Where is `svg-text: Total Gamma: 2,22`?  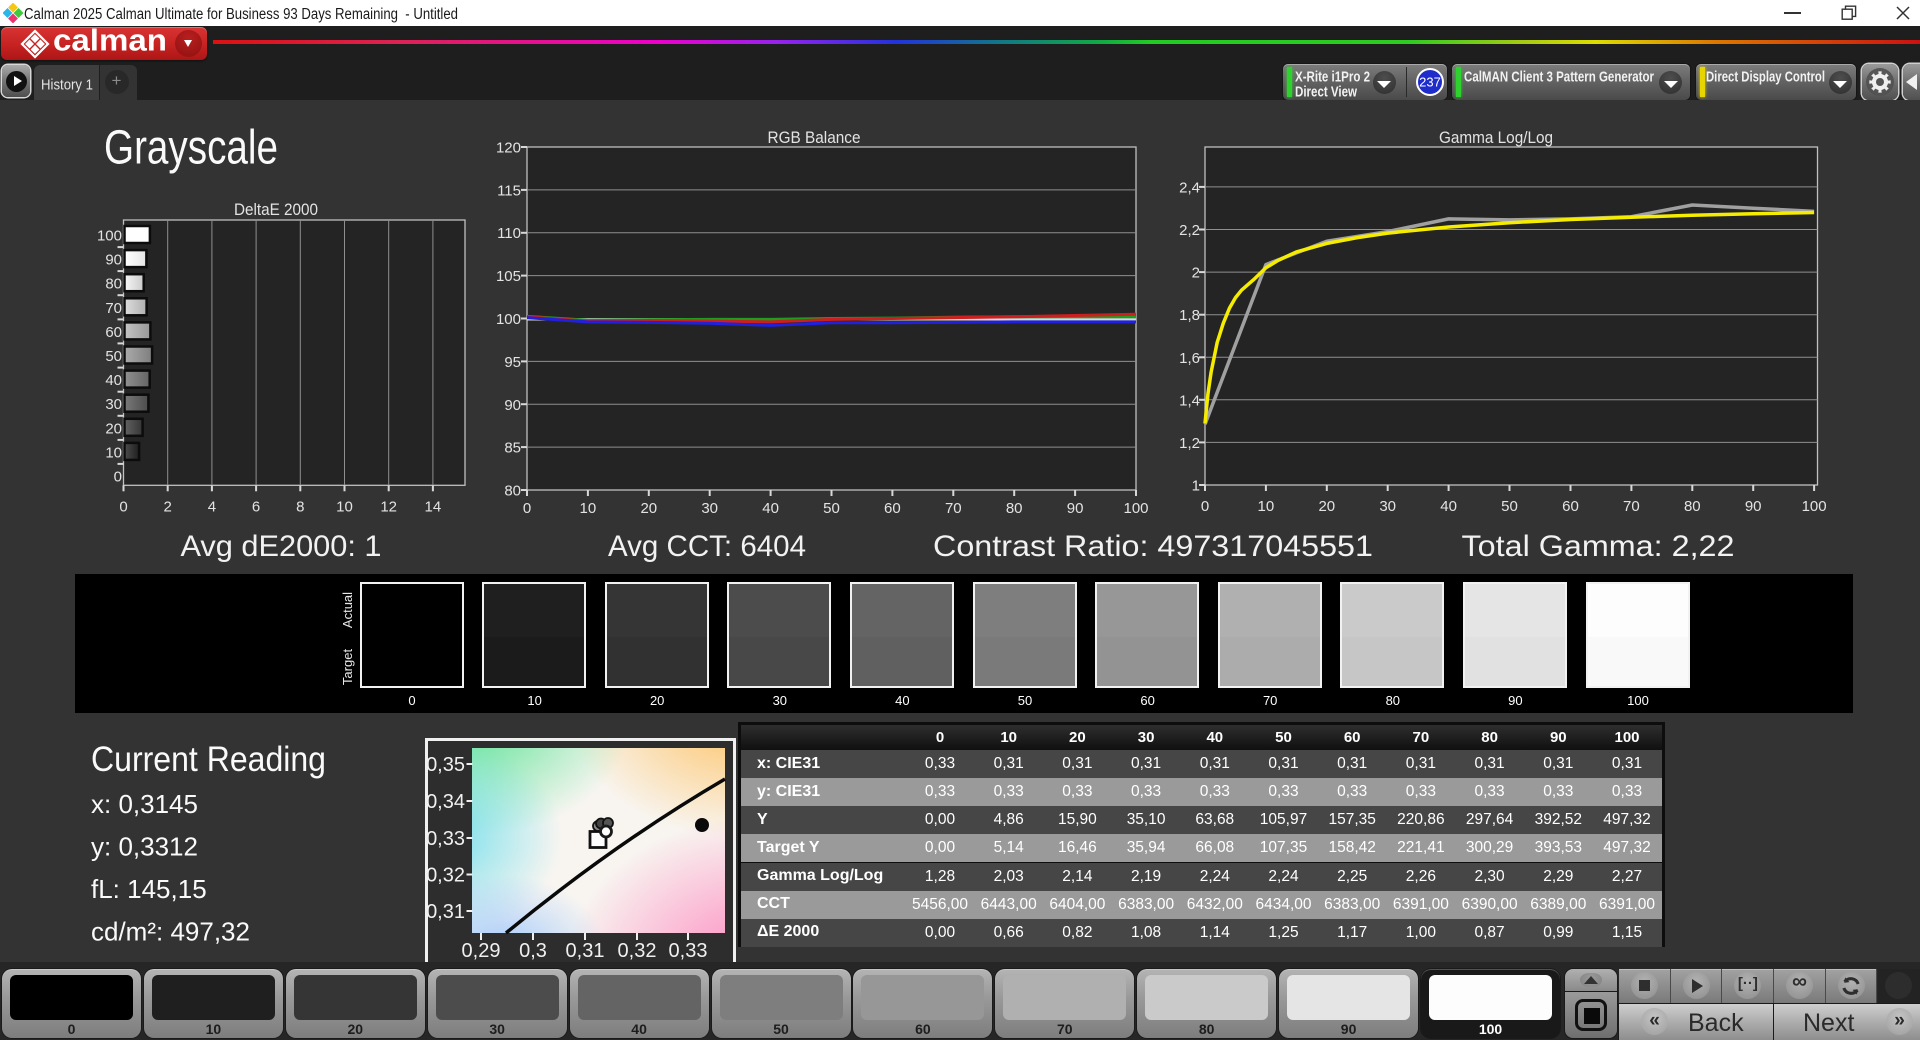 svg-text: Total Gamma: 2,22 is located at coordinates (1598, 546).